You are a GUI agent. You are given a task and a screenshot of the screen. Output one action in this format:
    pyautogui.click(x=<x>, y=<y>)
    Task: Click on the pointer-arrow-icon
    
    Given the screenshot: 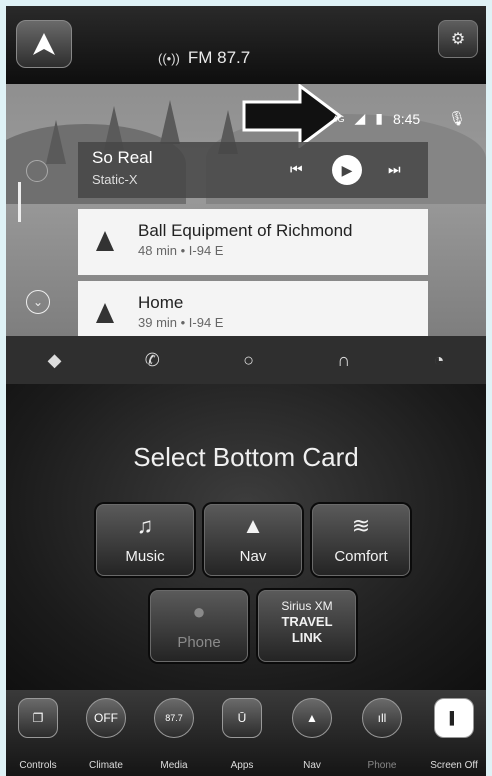 What is the action you would take?
    pyautogui.click(x=292, y=116)
    